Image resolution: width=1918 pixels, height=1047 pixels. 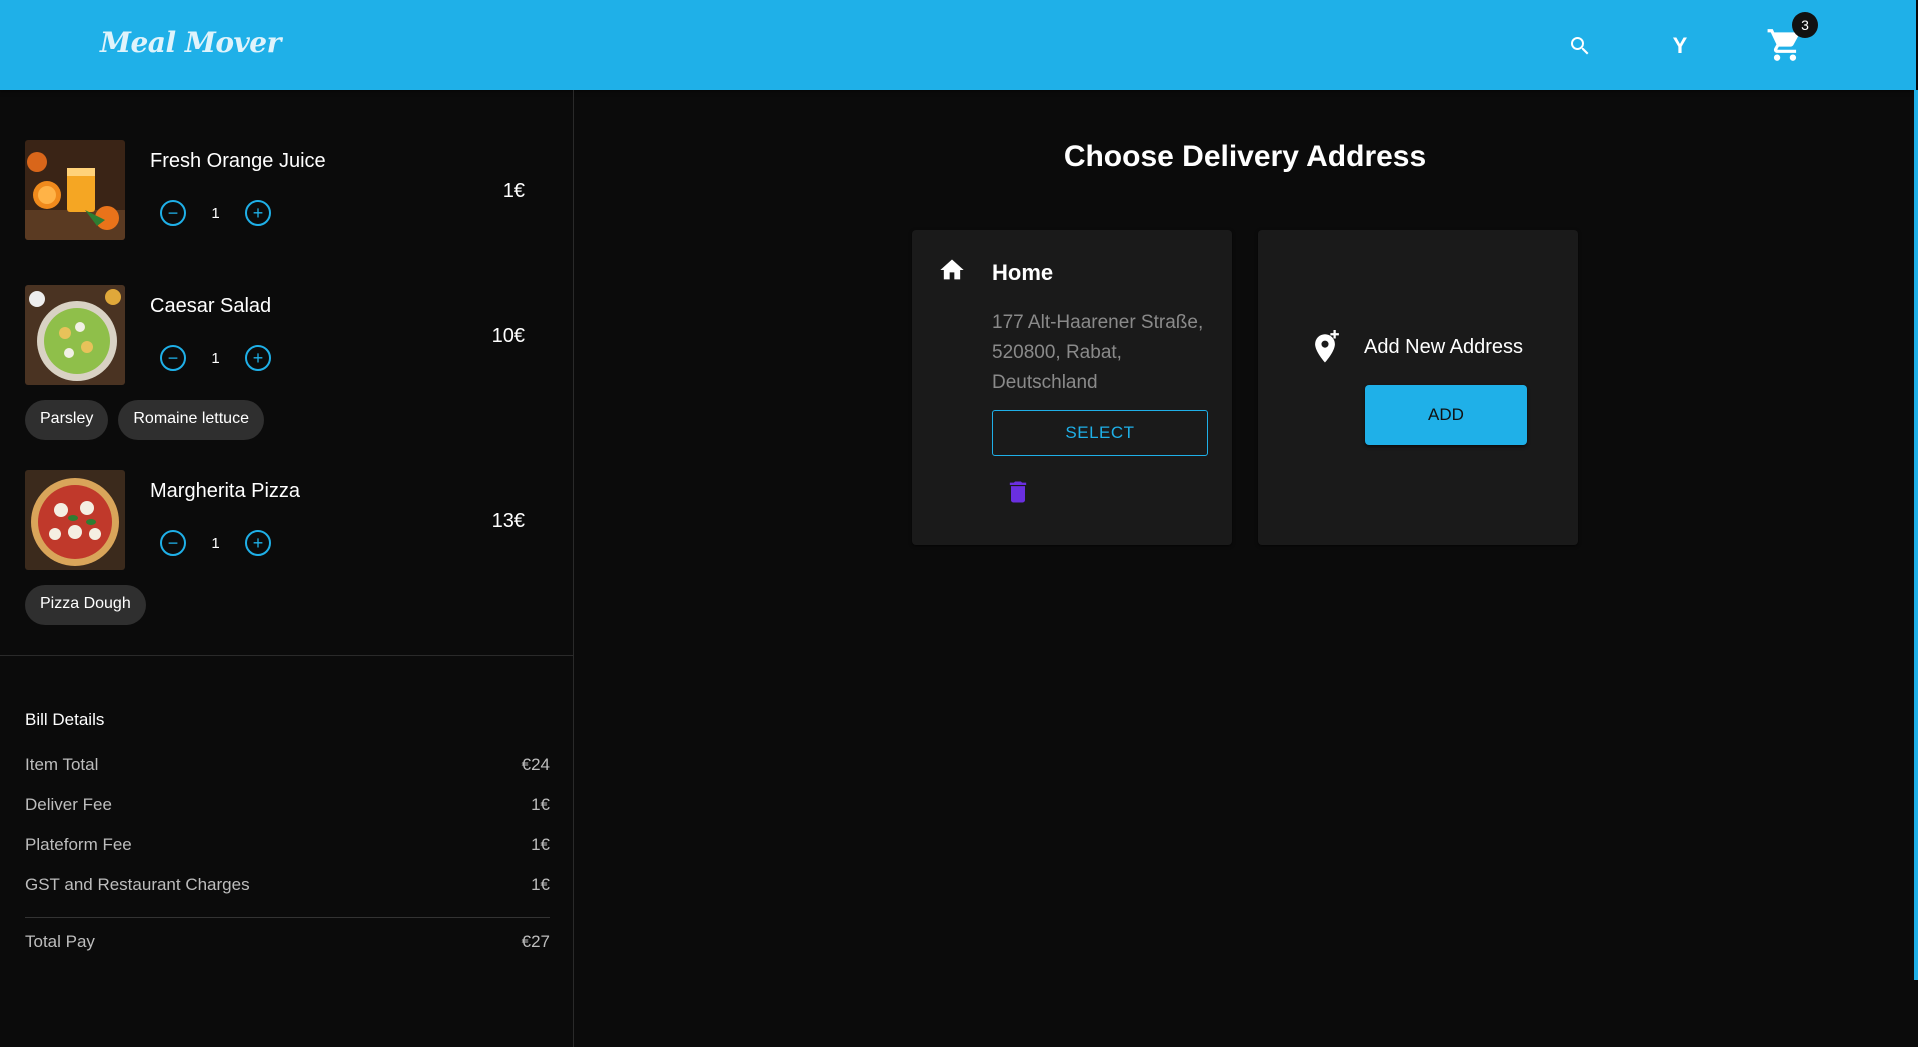 What do you see at coordinates (68, 804) in the screenshot?
I see `bill-row-label: Deliver Fee` at bounding box center [68, 804].